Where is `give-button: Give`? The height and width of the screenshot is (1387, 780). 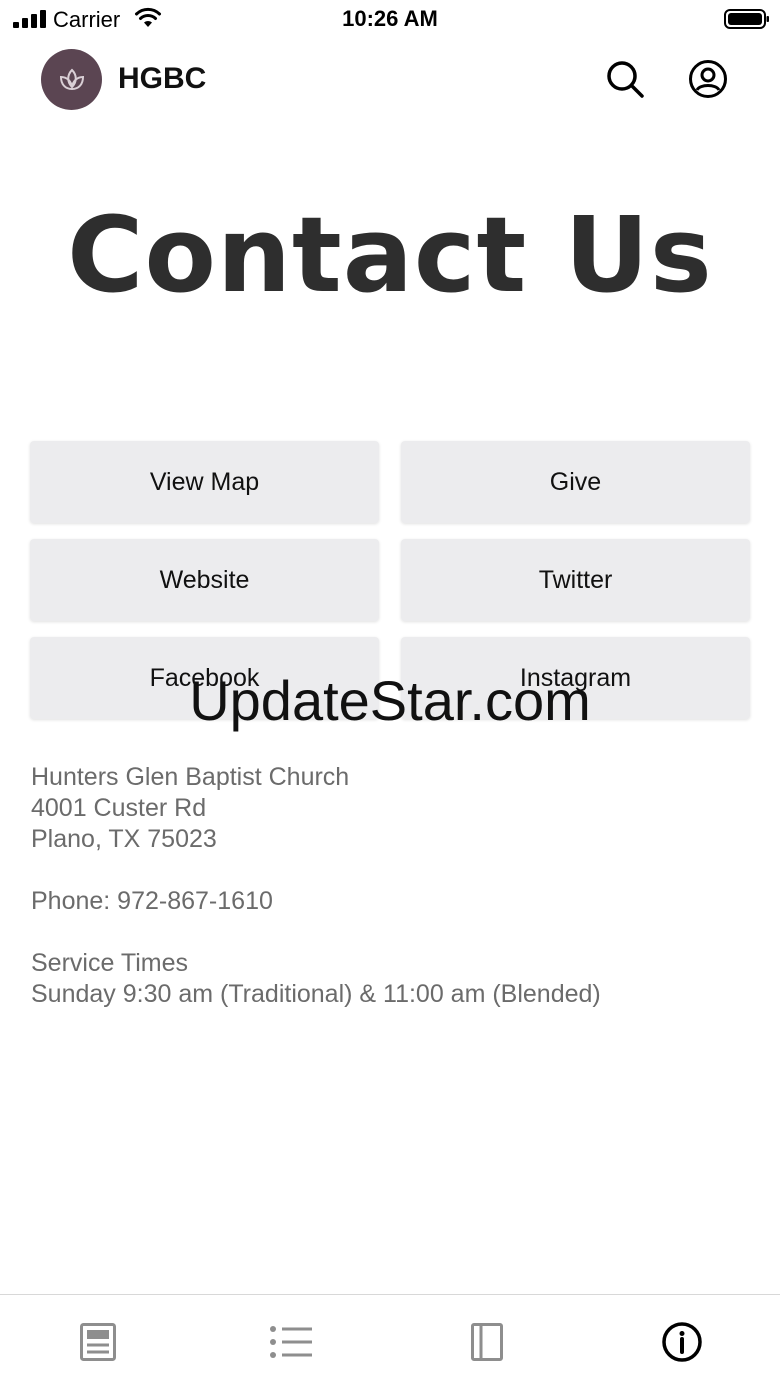 give-button: Give is located at coordinates (575, 482).